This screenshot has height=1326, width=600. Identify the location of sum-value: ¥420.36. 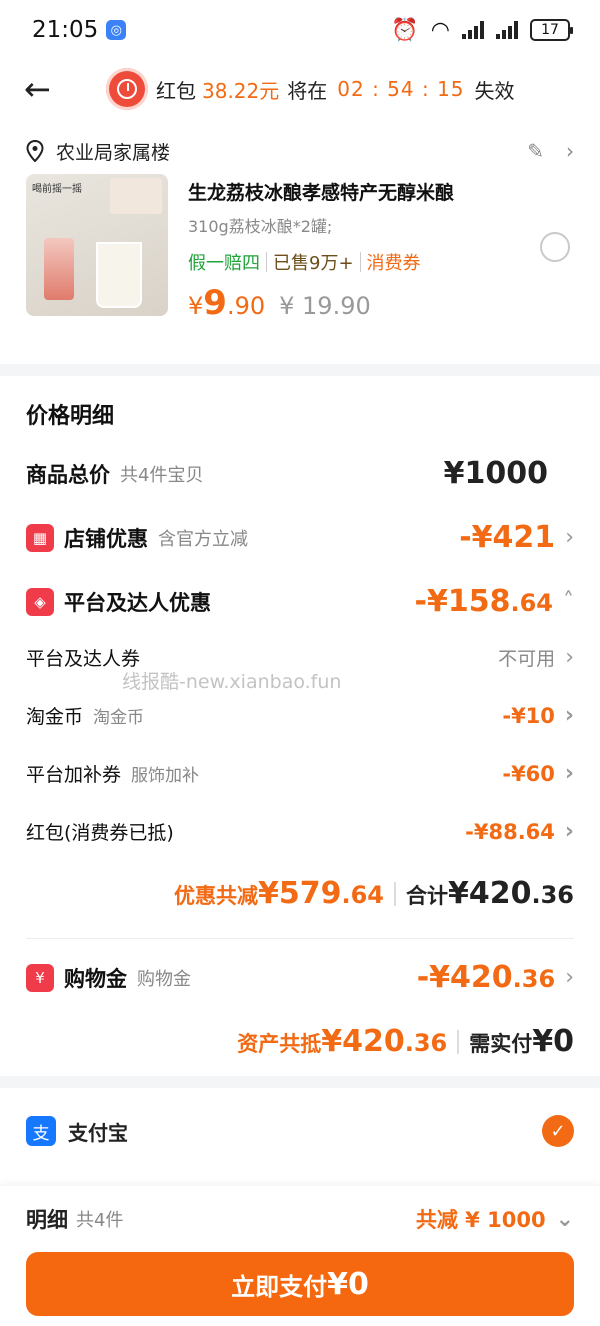
(510, 893).